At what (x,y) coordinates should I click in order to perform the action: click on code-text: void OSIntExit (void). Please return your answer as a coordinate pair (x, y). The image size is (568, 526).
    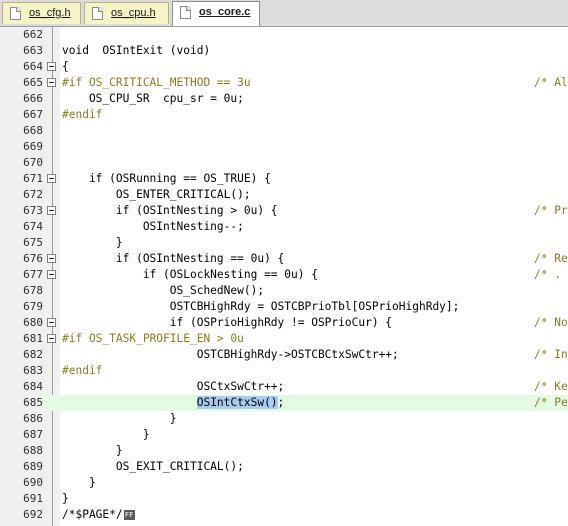
    Looking at the image, I should click on (136, 50).